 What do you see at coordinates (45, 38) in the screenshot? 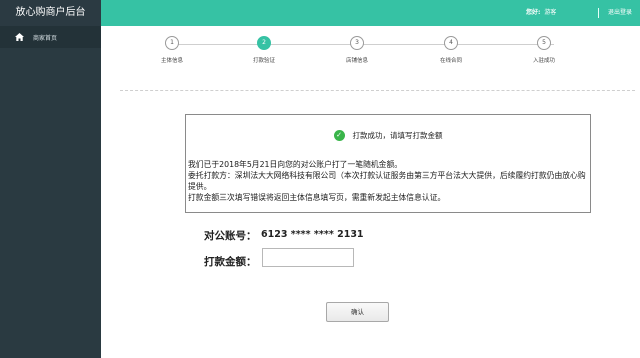
I see `sidebar-item-label: 商家首页` at bounding box center [45, 38].